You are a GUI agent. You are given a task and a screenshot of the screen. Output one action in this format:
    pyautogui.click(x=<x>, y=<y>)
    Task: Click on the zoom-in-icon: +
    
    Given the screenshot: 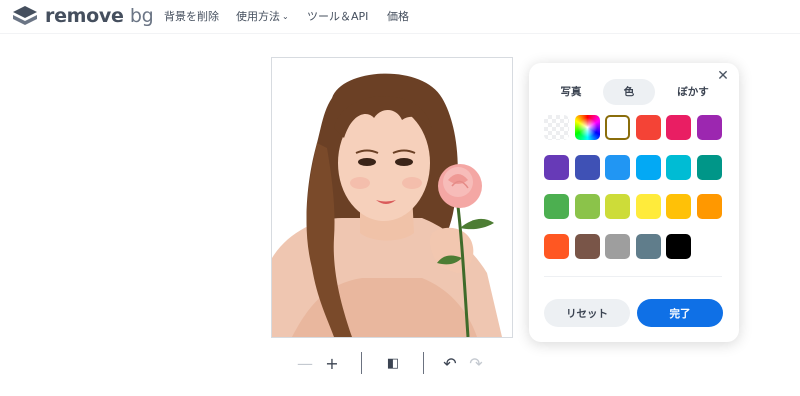 What is the action you would take?
    pyautogui.click(x=332, y=363)
    